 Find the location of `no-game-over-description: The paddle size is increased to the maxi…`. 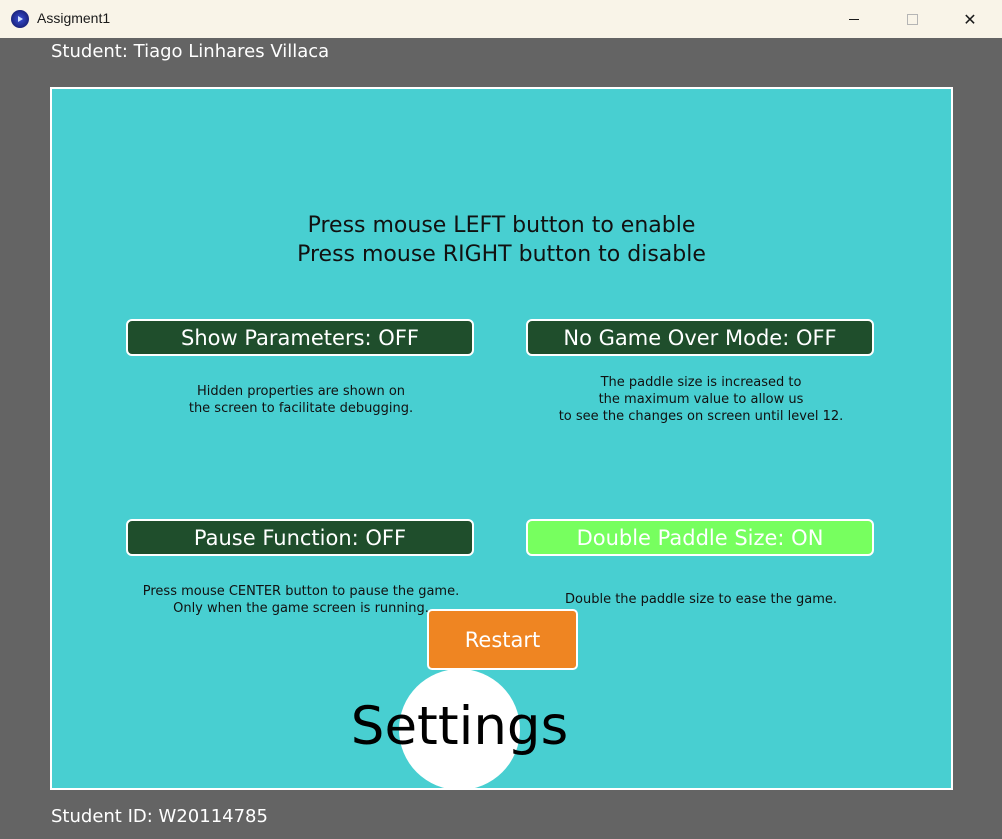

no-game-over-description: The paddle size is increased to the maxi… is located at coordinates (701, 399).